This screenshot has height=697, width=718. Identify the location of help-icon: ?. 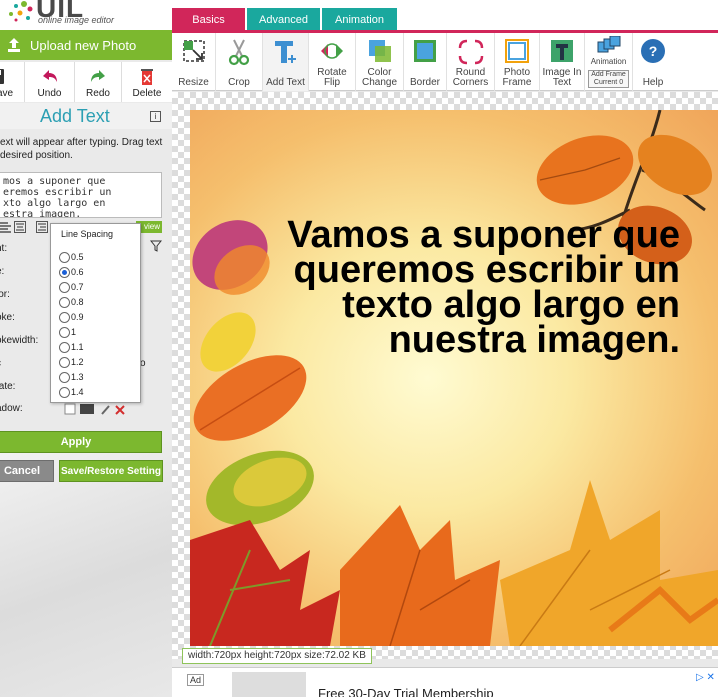
(653, 51).